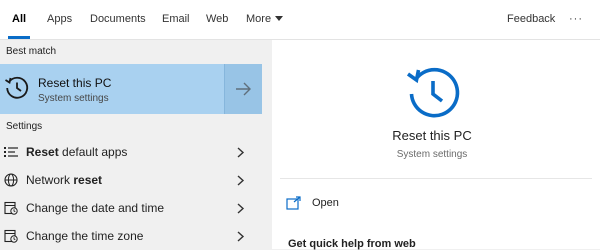 Image resolution: width=600 pixels, height=250 pixels. Describe the element at coordinates (531, 19) in the screenshot. I see `feedback-button: Feedback` at that location.